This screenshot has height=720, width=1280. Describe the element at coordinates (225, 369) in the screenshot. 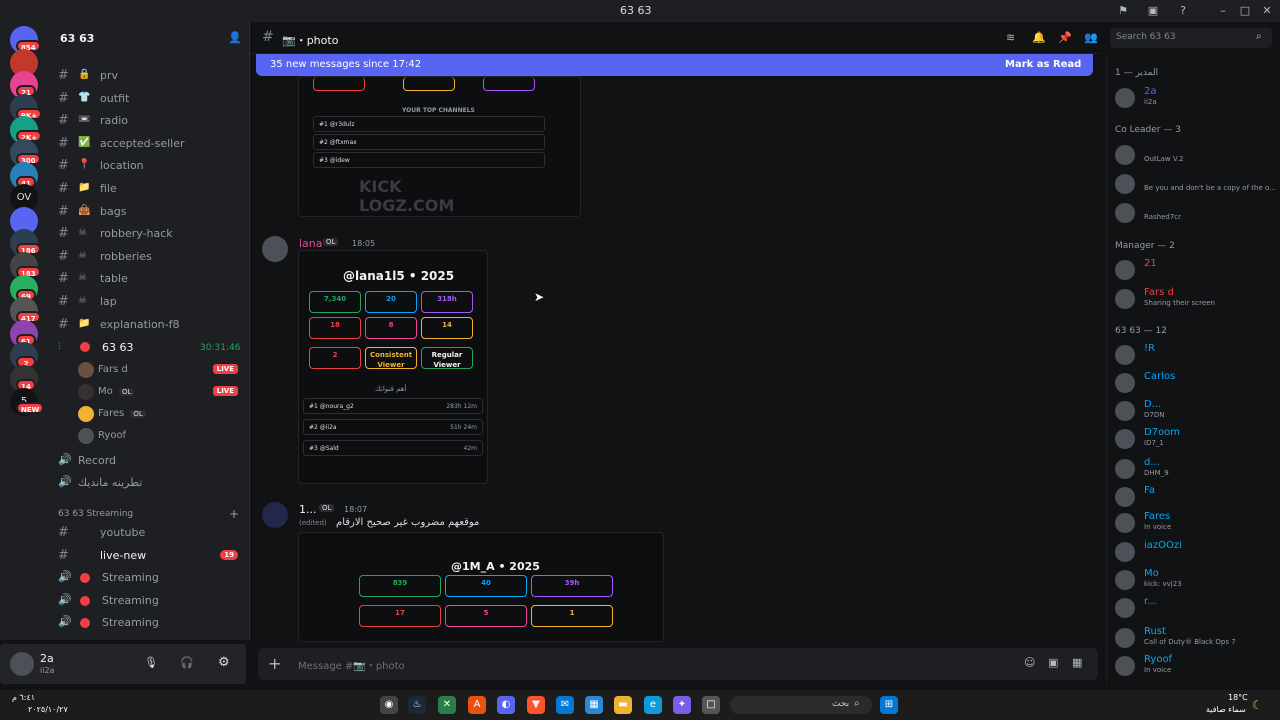

I see `live-badge: LIVE` at that location.